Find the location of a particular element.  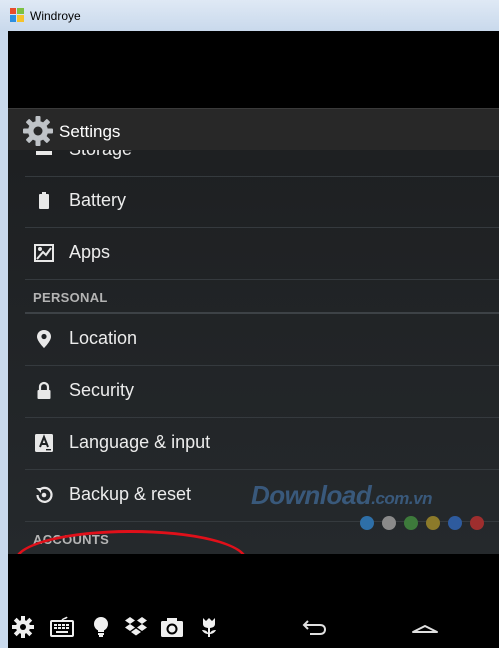

watermark-text: Download is located at coordinates (311, 495).